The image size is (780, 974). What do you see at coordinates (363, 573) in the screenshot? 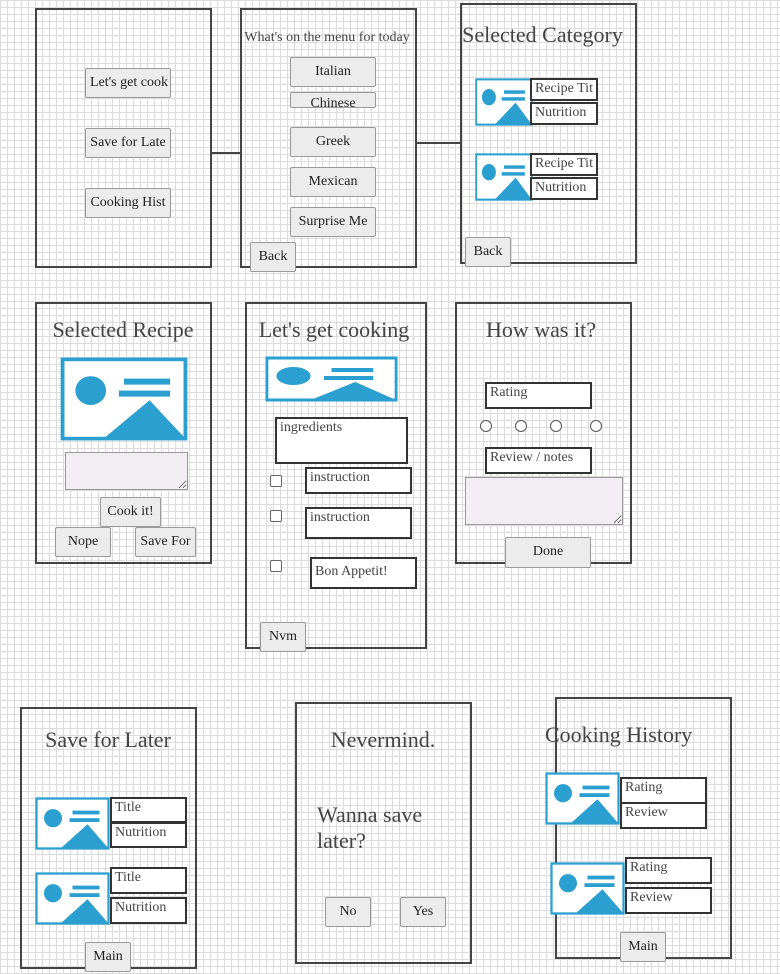
I see `bon-appetit-field: Bon Appetit!` at bounding box center [363, 573].